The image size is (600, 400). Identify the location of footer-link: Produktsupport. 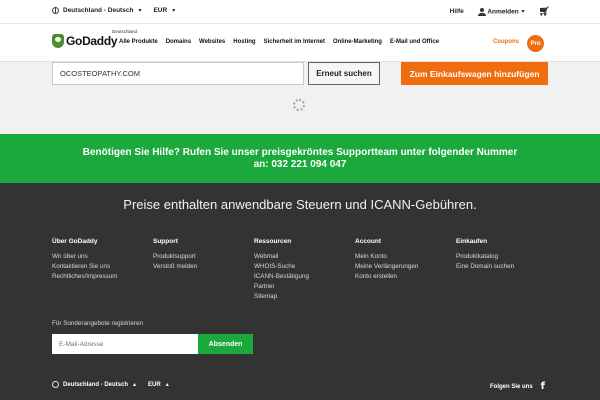
(203, 257).